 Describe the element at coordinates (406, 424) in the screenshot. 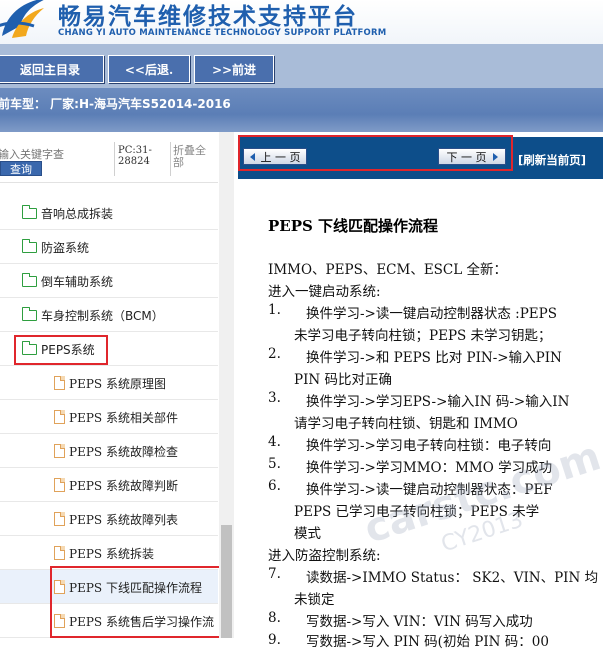

I see `document-line: 请学习电子转向柱锁、钥匙和 IMMO` at that location.